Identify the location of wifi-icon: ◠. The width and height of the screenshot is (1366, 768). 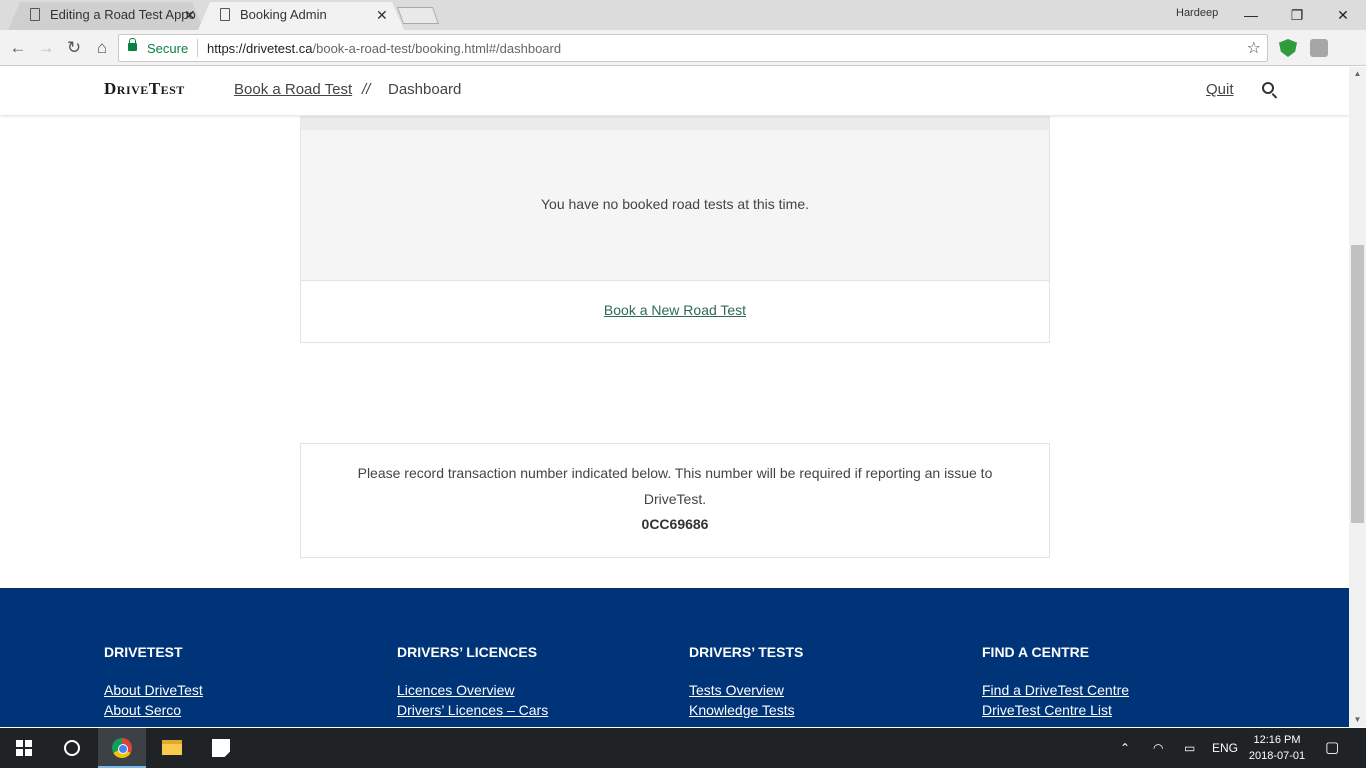
(1158, 748).